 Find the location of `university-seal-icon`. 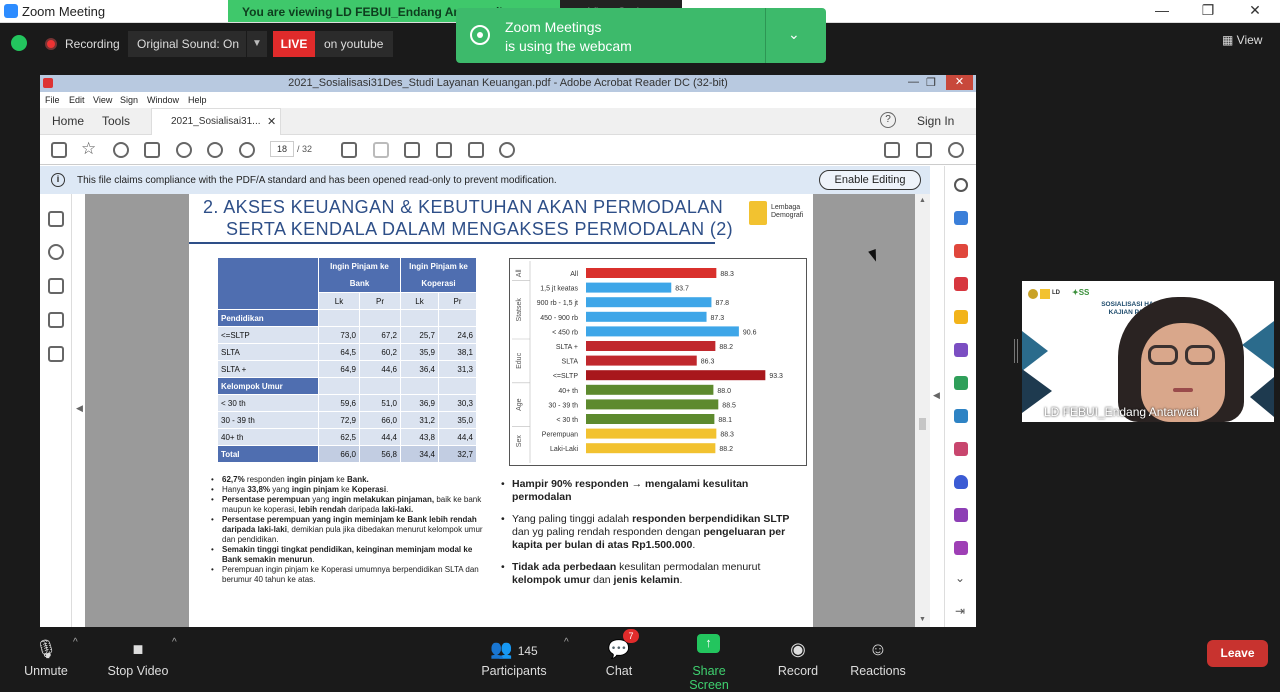

university-seal-icon is located at coordinates (1033, 294).